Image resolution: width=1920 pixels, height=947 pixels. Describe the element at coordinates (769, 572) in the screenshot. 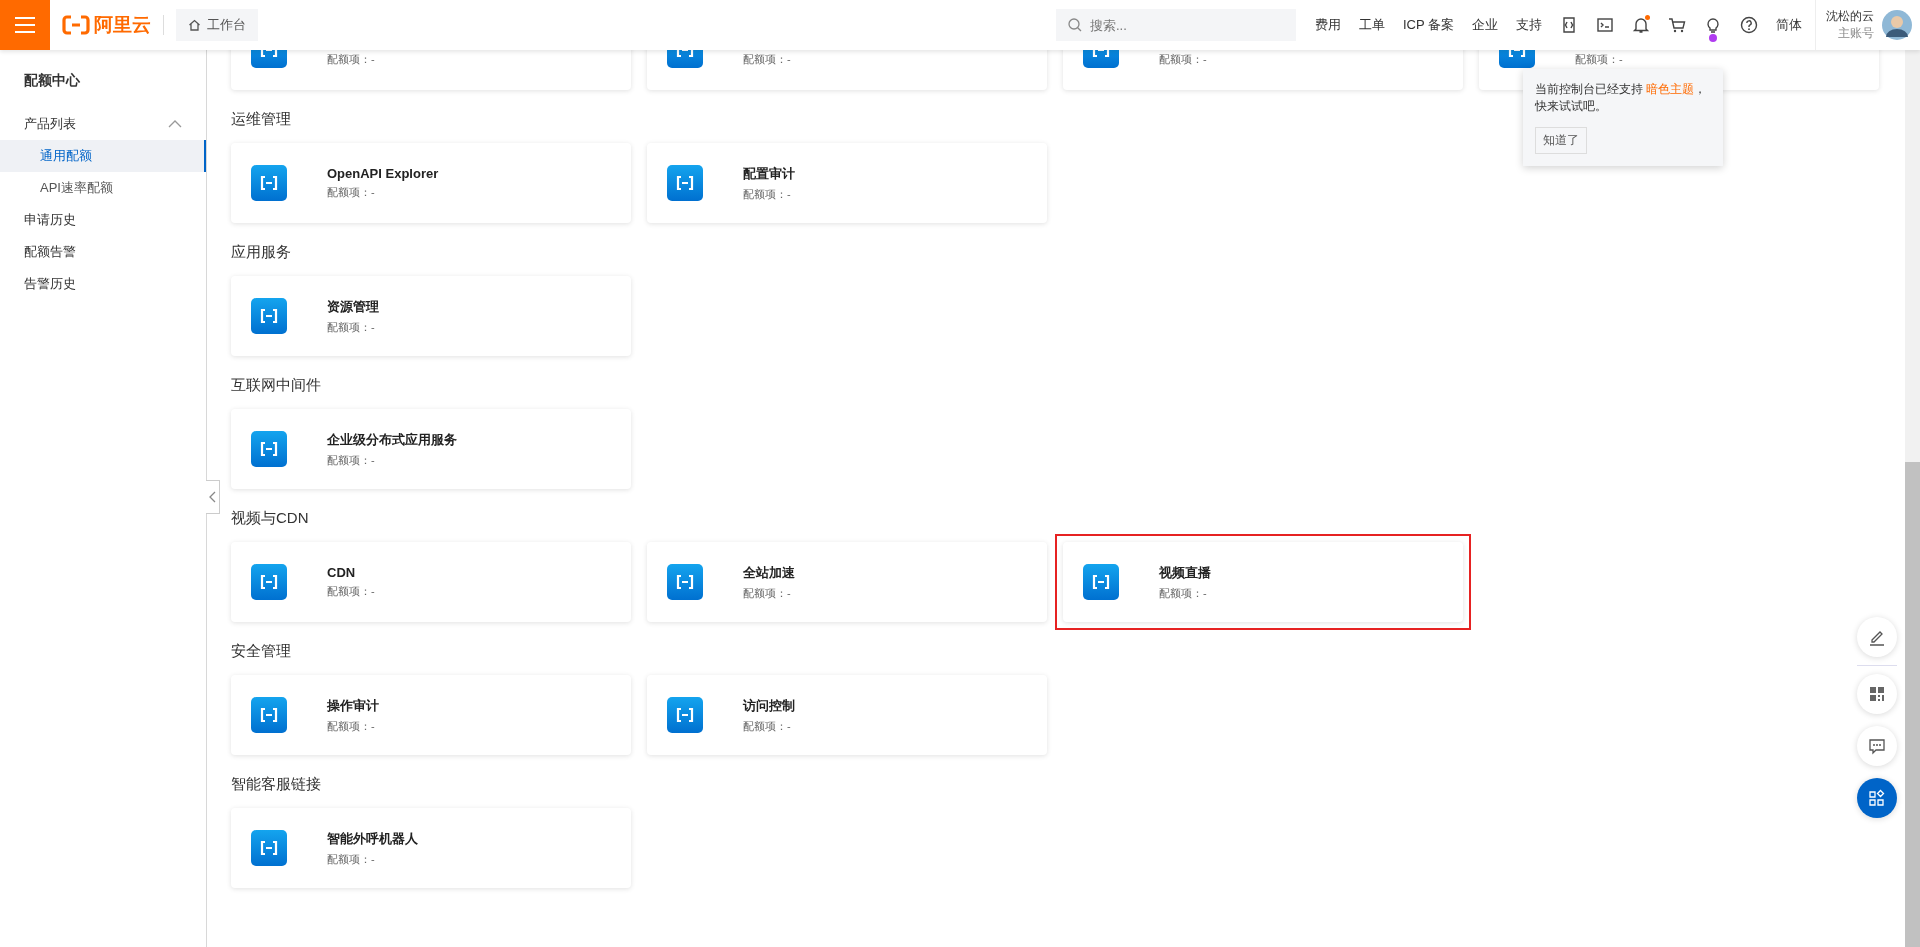

I see `product-name: 全站加速` at that location.